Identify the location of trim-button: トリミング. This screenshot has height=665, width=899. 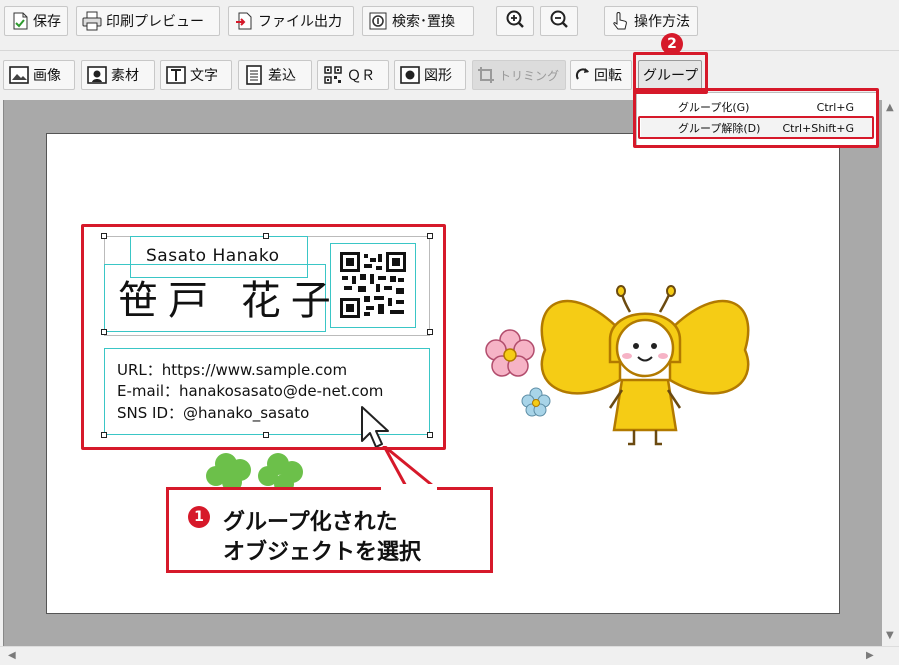
(519, 75).